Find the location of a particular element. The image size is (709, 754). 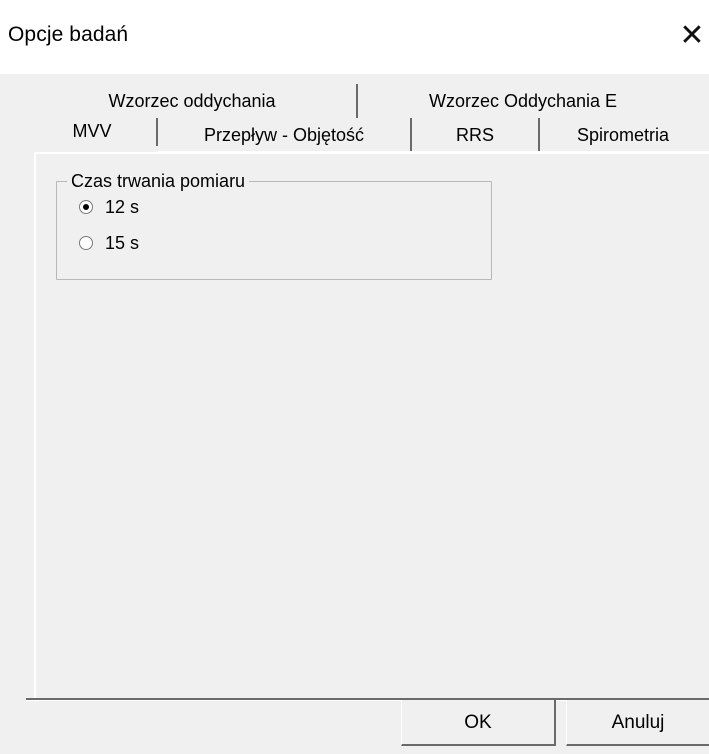

tab-label: Przepływ - Objętość is located at coordinates (284, 135).